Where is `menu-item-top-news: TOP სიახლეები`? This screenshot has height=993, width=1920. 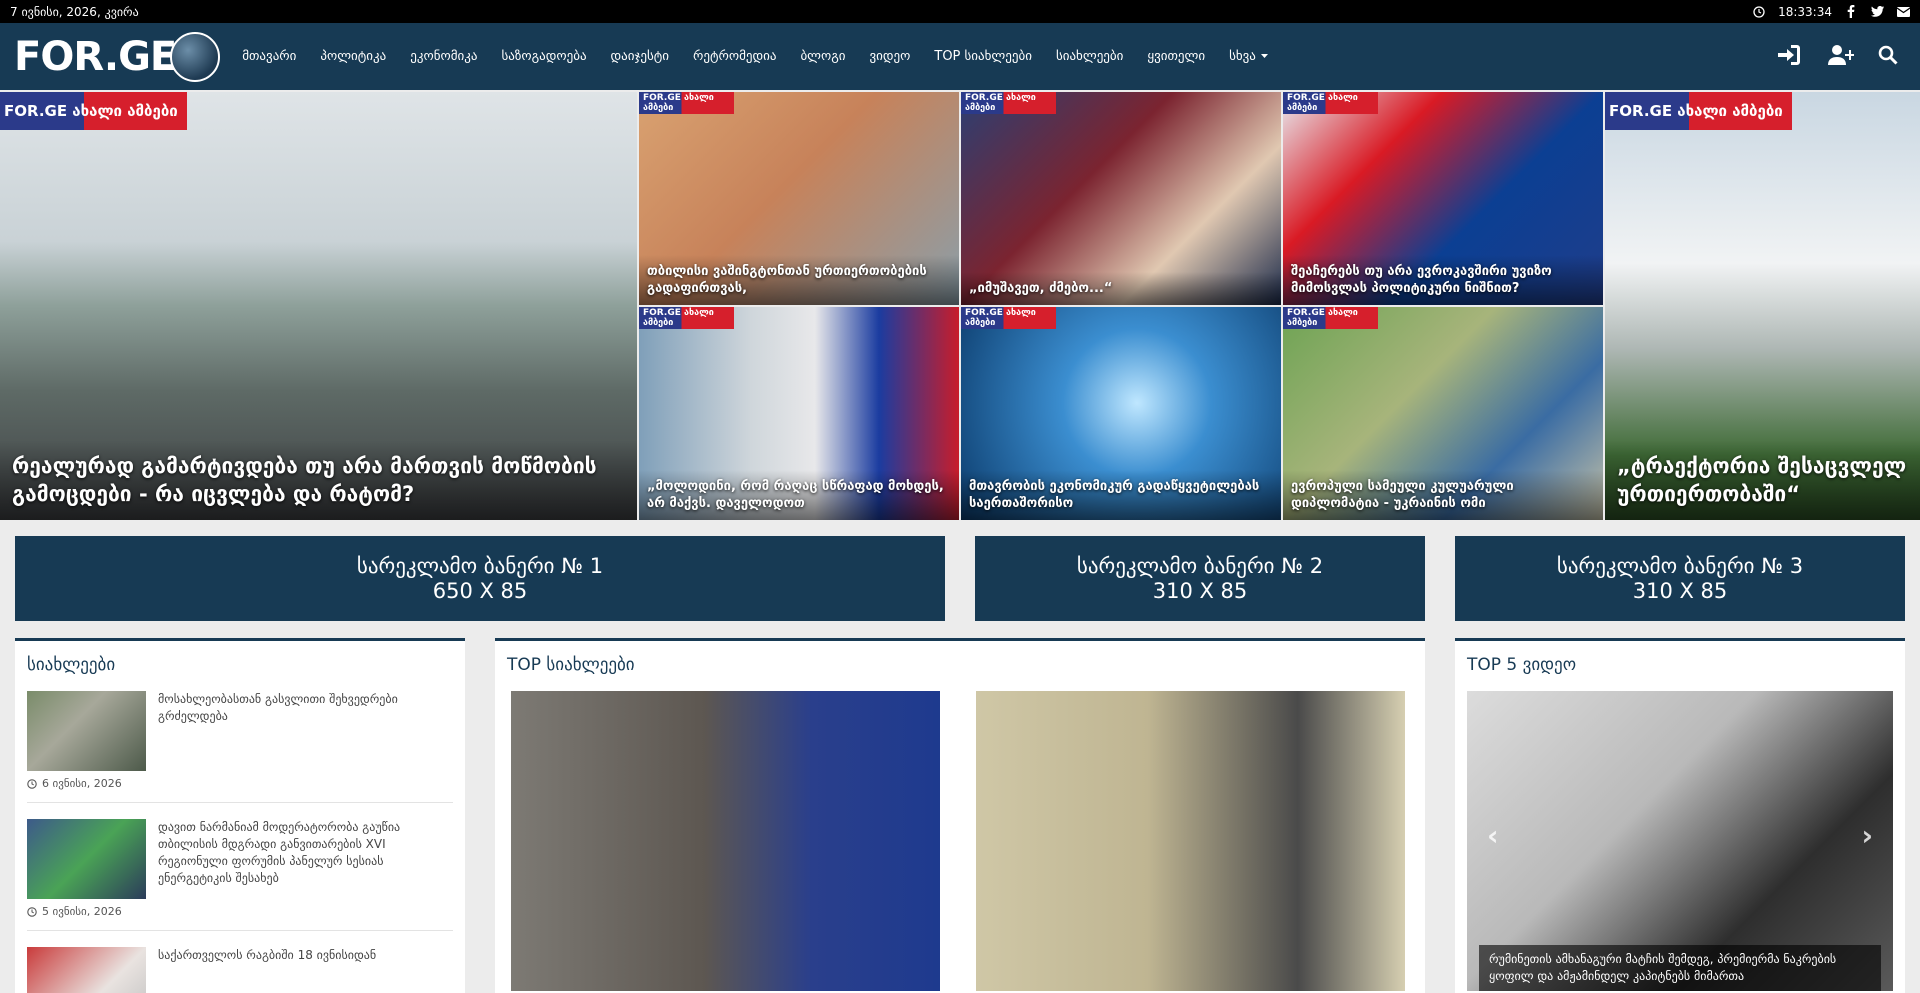 menu-item-top-news: TOP სიახლეები is located at coordinates (983, 56).